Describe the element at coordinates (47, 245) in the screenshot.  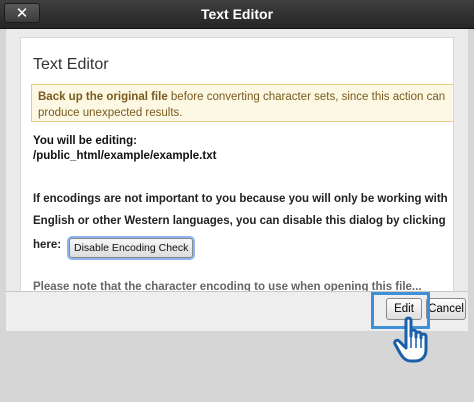
I see `here-label: here:` at that location.